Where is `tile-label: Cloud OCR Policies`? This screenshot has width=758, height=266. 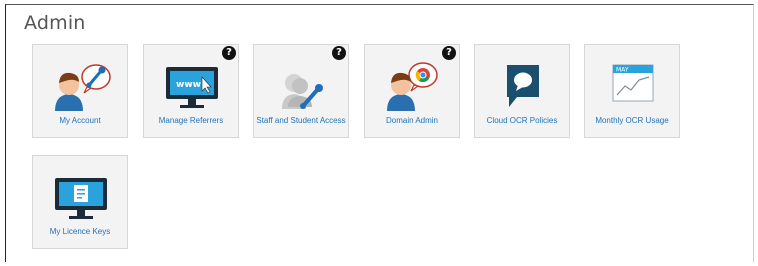 tile-label: Cloud OCR Policies is located at coordinates (522, 120).